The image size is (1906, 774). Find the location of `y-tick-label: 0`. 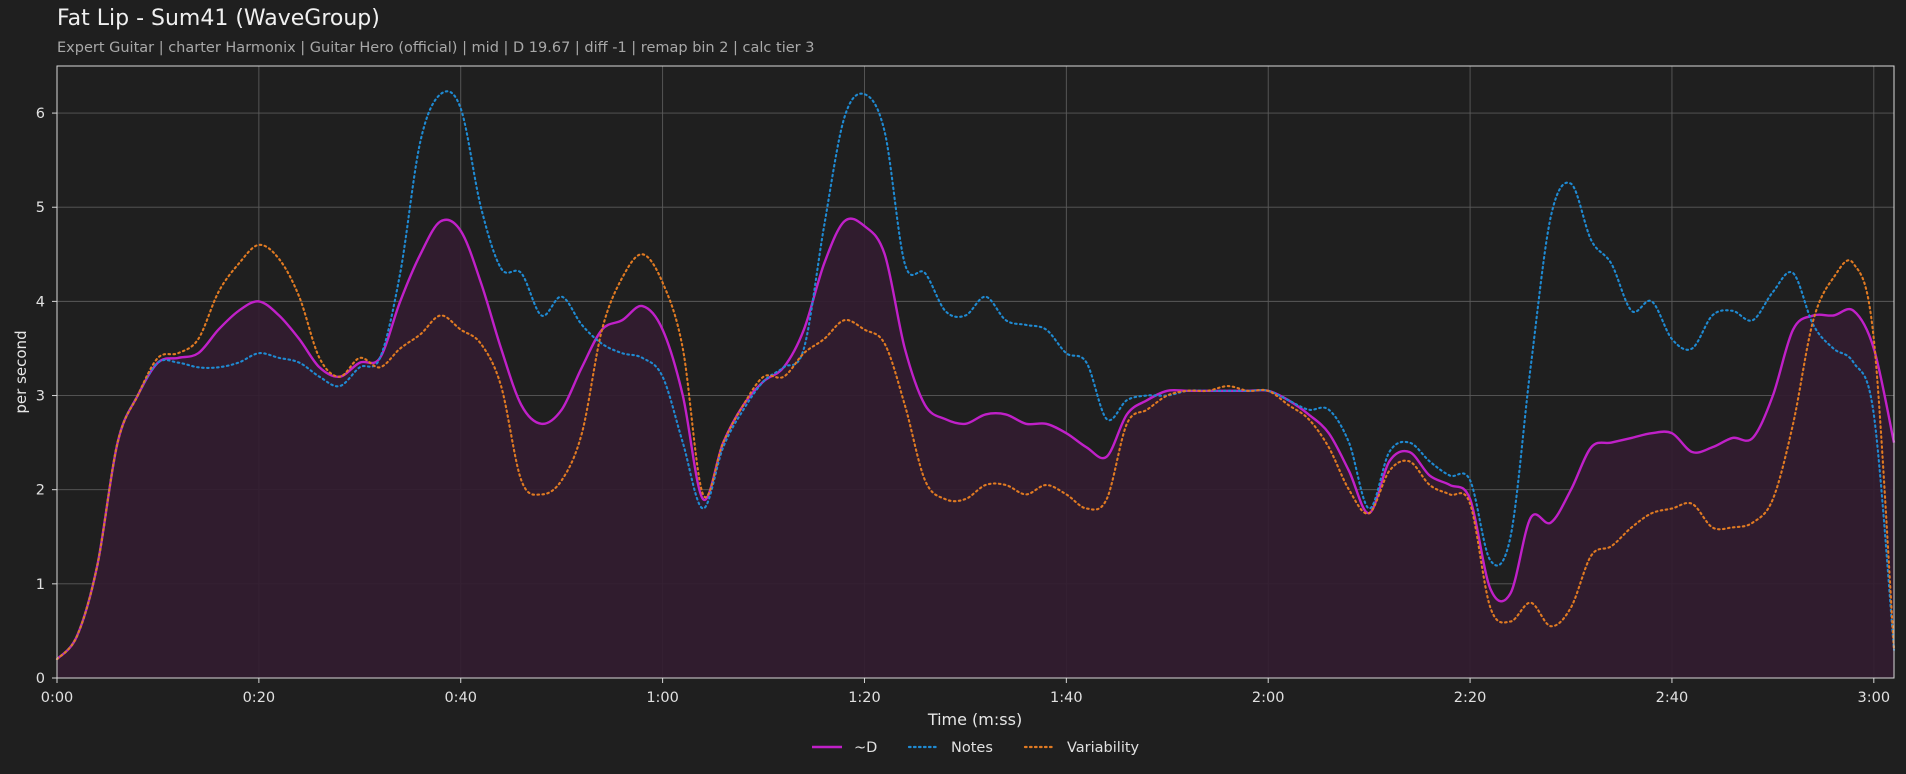

y-tick-label: 0 is located at coordinates (40, 679).